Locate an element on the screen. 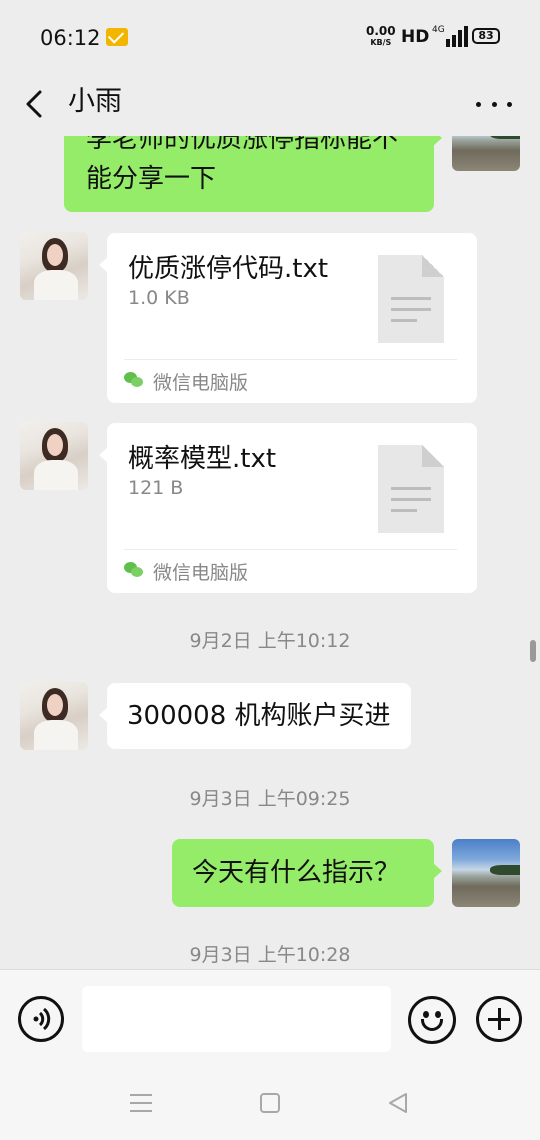 This screenshot has width=540, height=1140. network-speed: 0.00 KB/S is located at coordinates (381, 36).